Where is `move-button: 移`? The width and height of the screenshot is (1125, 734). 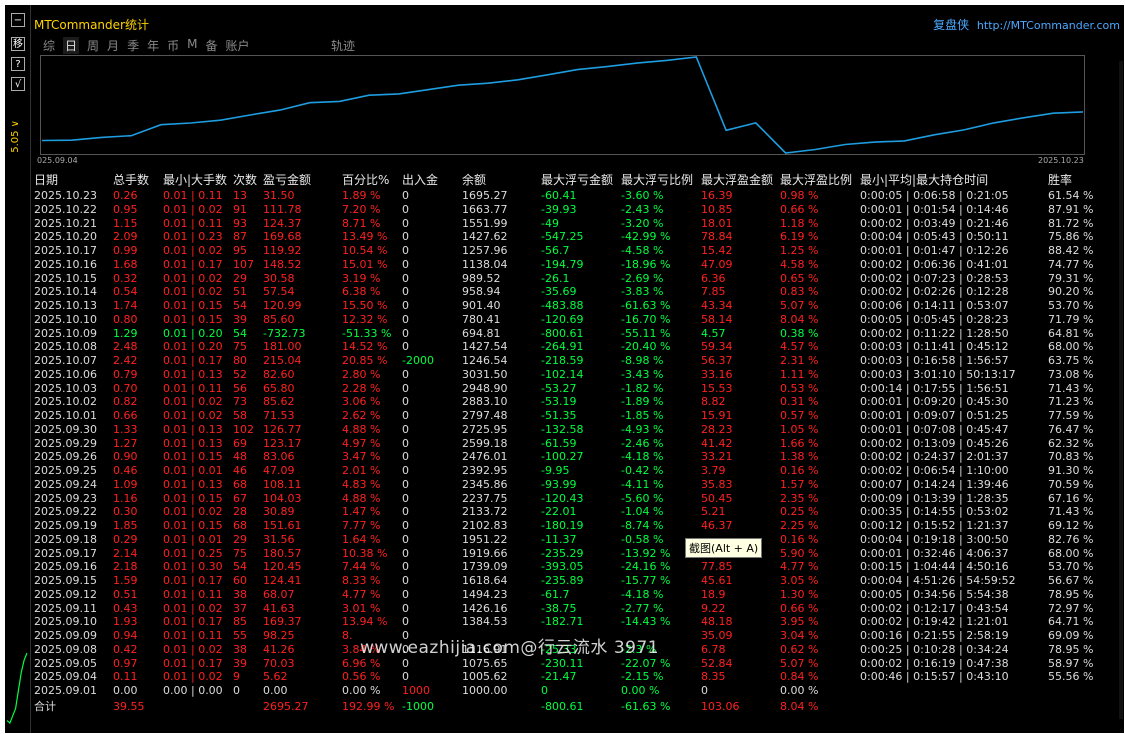
move-button: 移 is located at coordinates (18, 44).